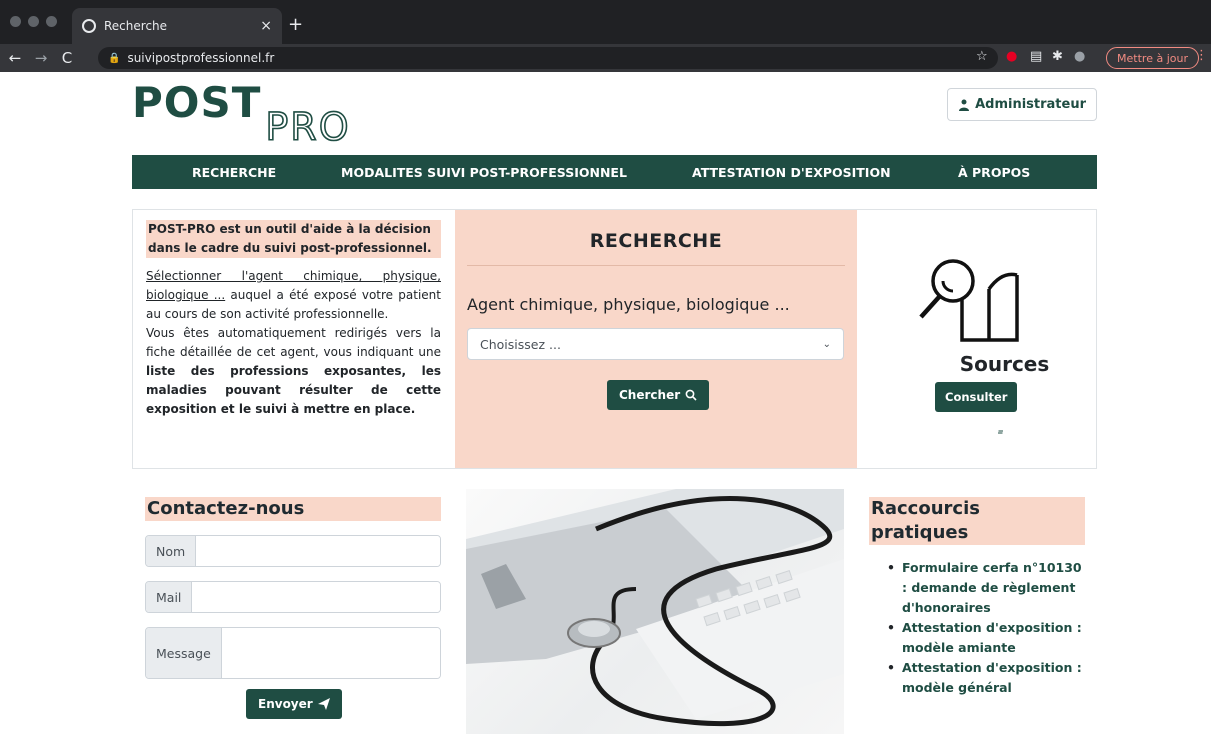 The image size is (1211, 734). What do you see at coordinates (691, 395) in the screenshot?
I see `search-icon` at bounding box center [691, 395].